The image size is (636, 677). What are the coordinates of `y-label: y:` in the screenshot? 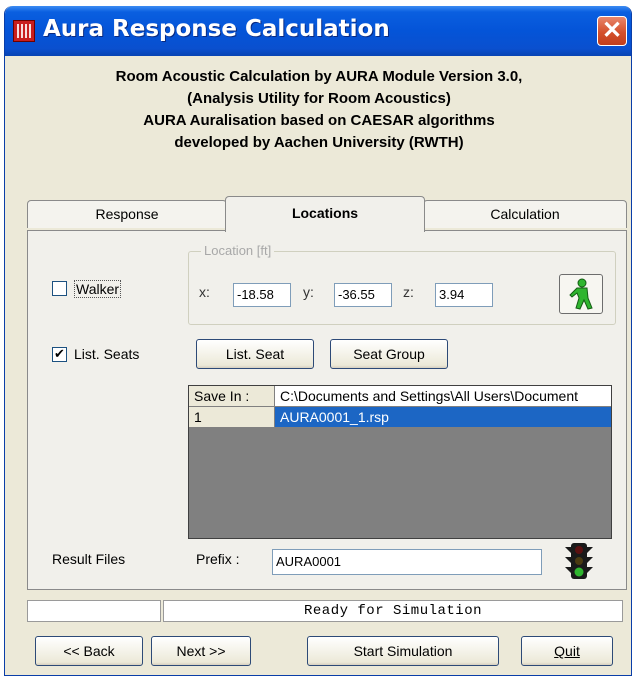 It's located at (308, 292).